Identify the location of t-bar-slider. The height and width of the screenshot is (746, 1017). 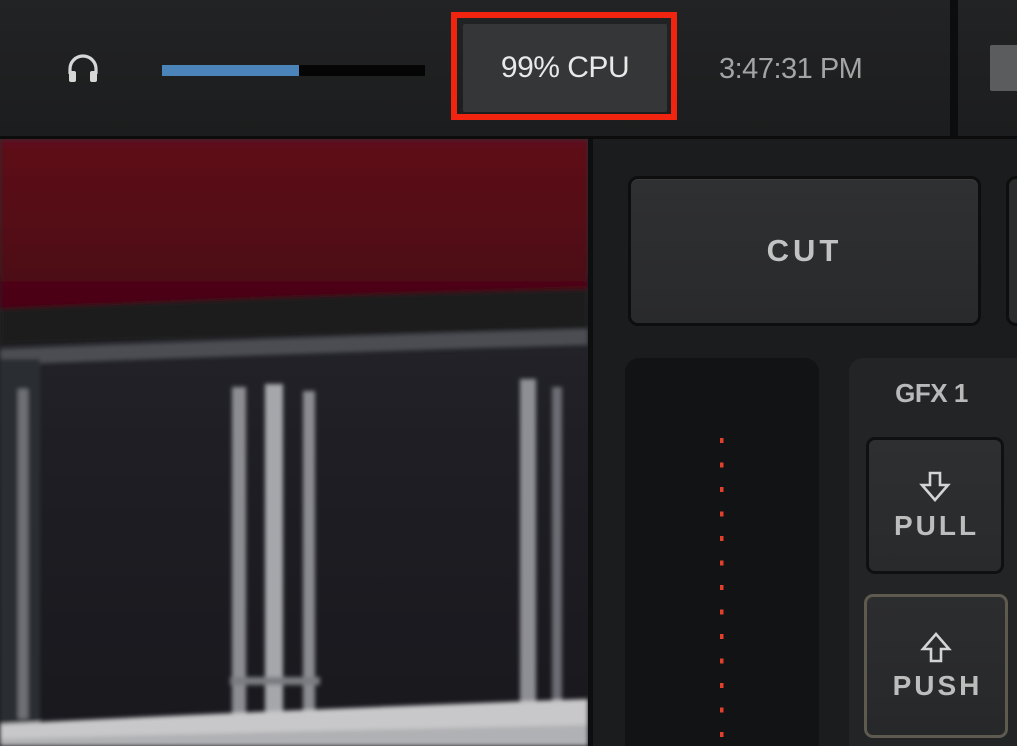
(722, 552).